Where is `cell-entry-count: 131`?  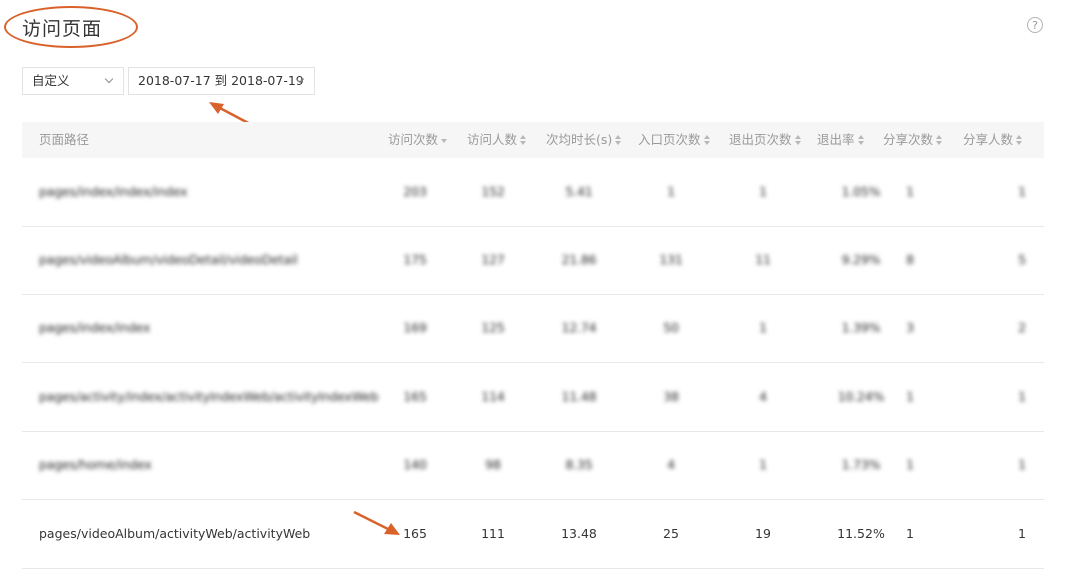
cell-entry-count: 131 is located at coordinates (671, 259).